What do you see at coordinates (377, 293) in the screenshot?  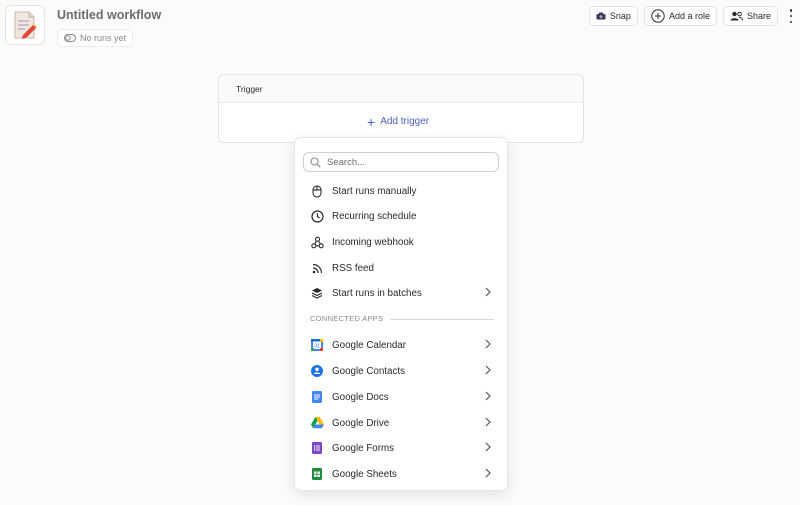 I see `menu-item-label: Start runs in batches` at bounding box center [377, 293].